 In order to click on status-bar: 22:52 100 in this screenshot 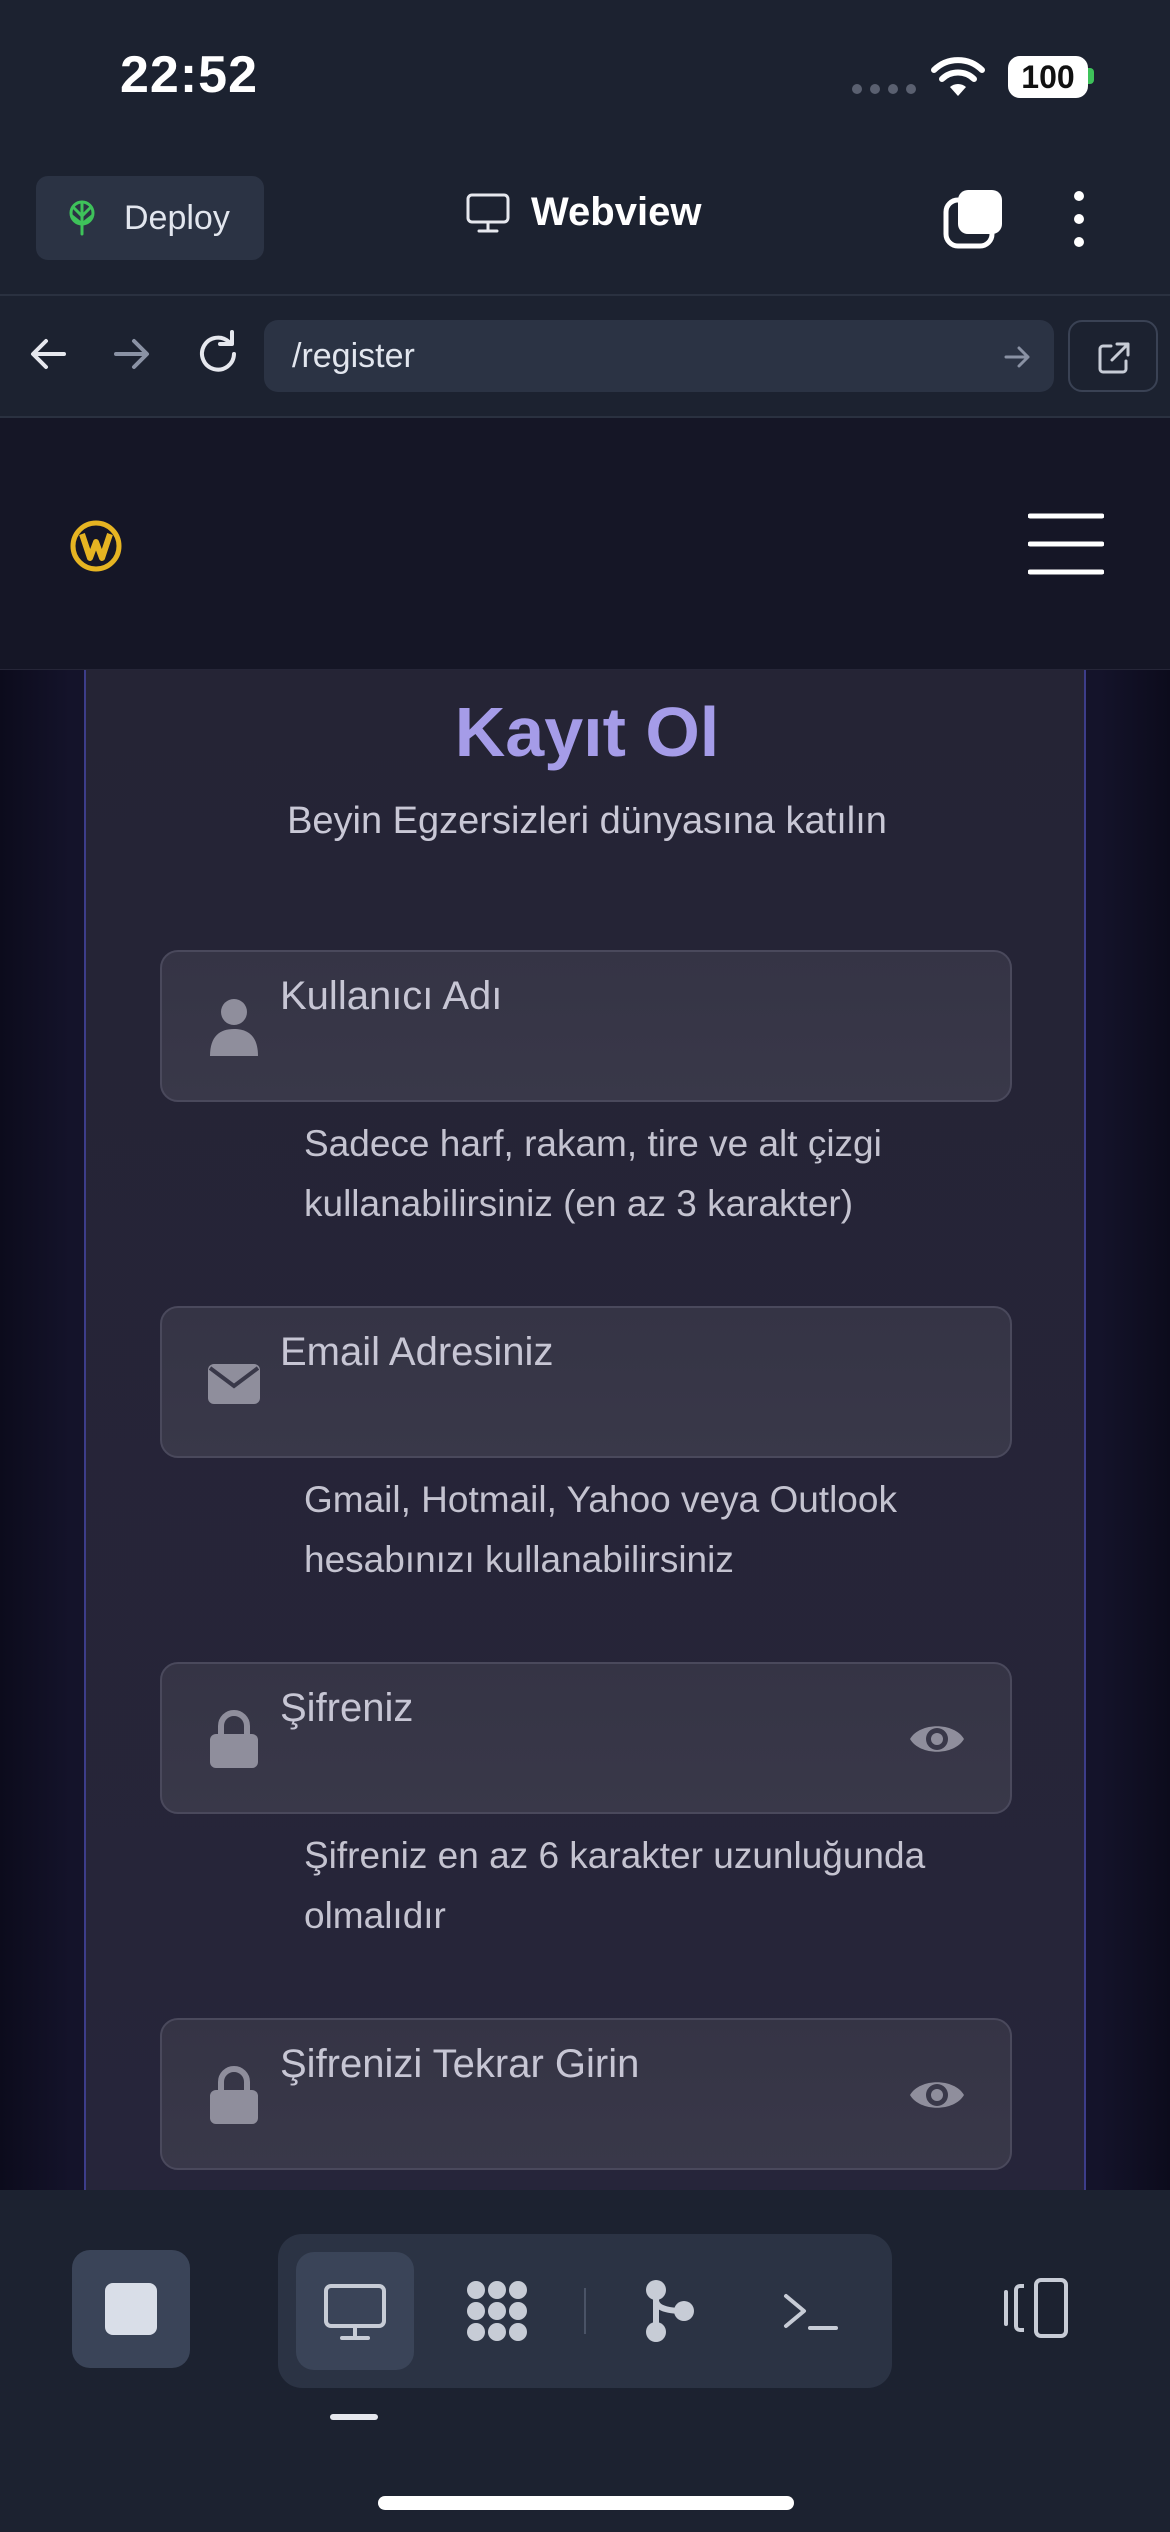, I will do `click(585, 80)`.